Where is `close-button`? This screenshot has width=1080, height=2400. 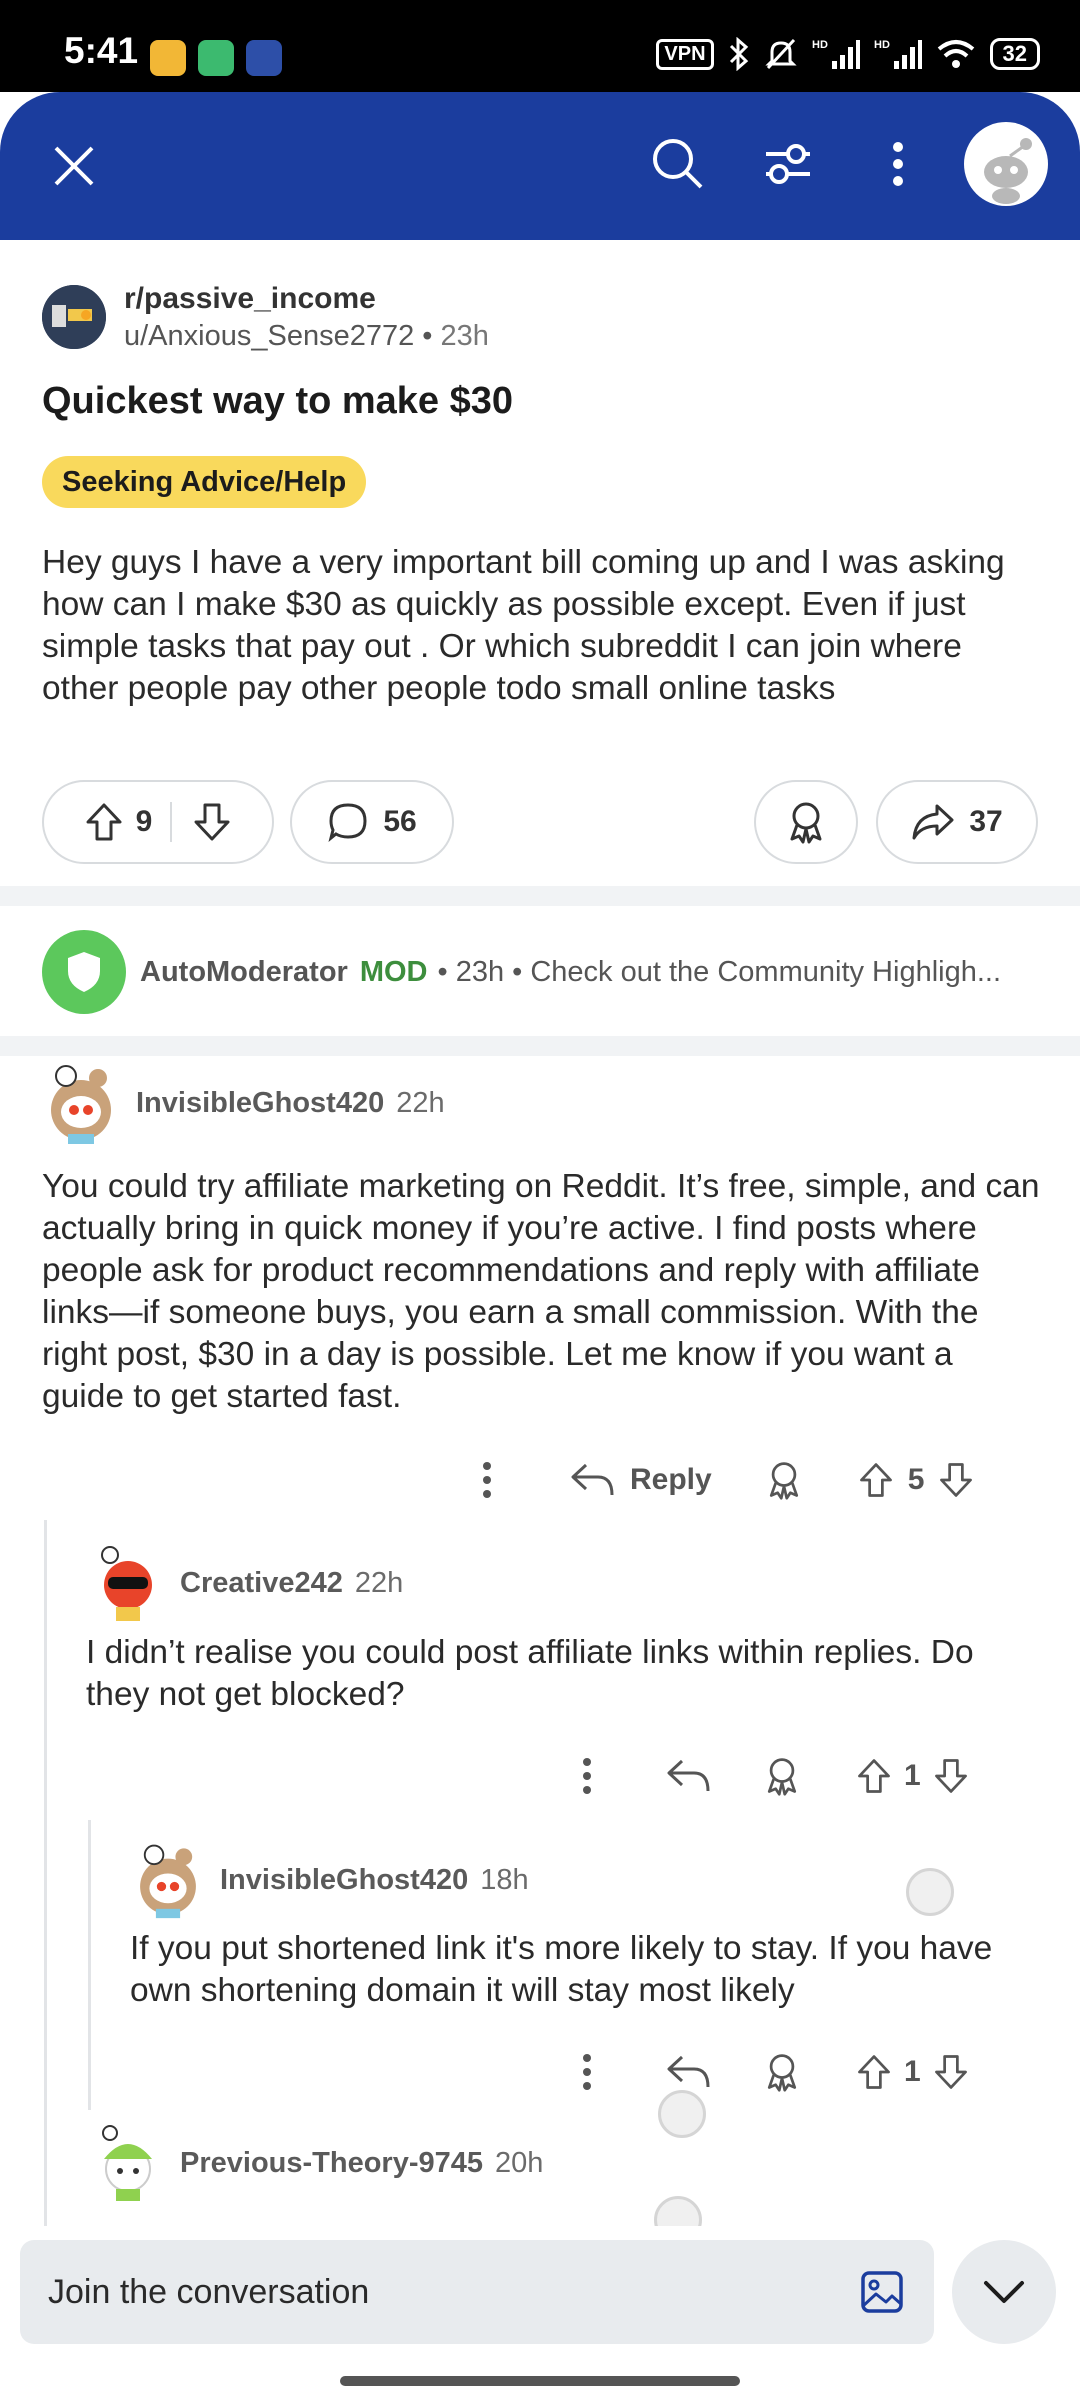
close-button is located at coordinates (74, 166).